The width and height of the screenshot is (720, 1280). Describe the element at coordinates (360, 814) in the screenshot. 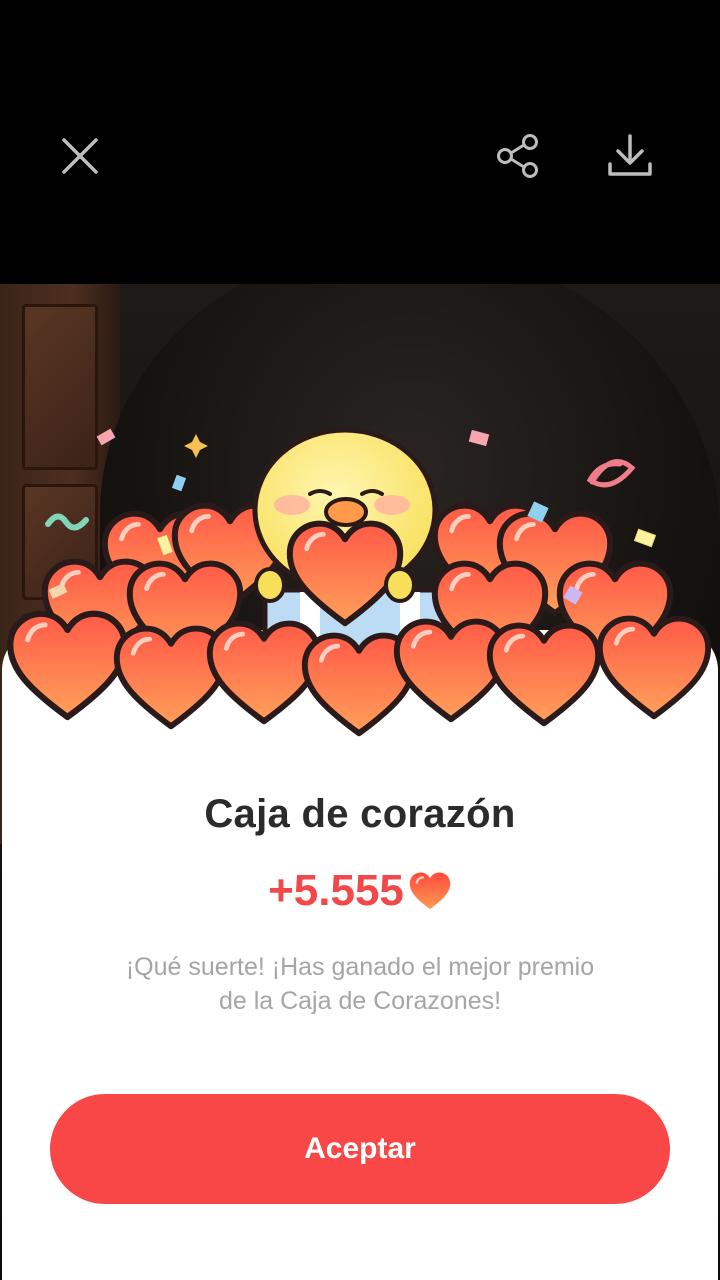

I see `reward-title: Caja de corazón` at that location.